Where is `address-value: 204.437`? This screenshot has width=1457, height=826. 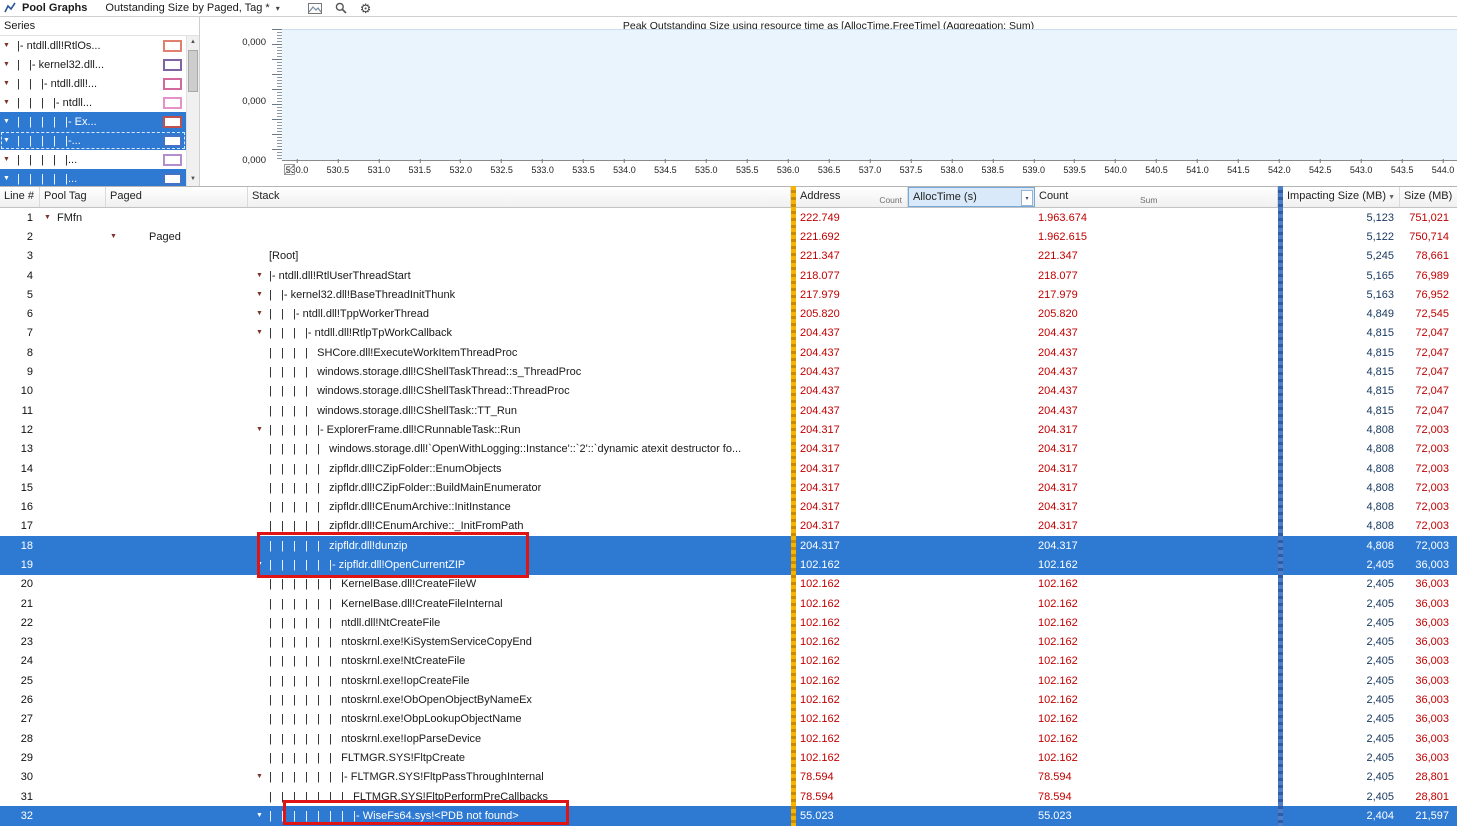
address-value: 204.437 is located at coordinates (820, 391).